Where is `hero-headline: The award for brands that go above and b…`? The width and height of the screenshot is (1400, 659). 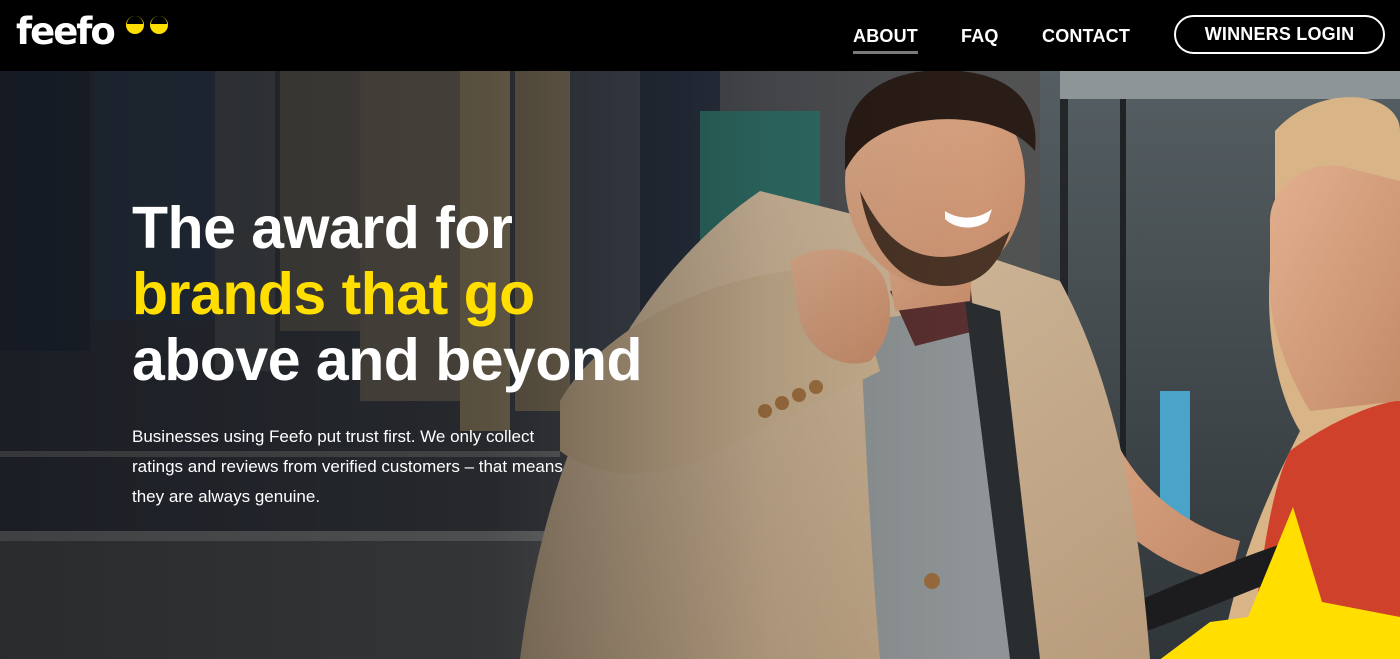
hero-headline: The award for brands that go above and b… is located at coordinates (442, 294).